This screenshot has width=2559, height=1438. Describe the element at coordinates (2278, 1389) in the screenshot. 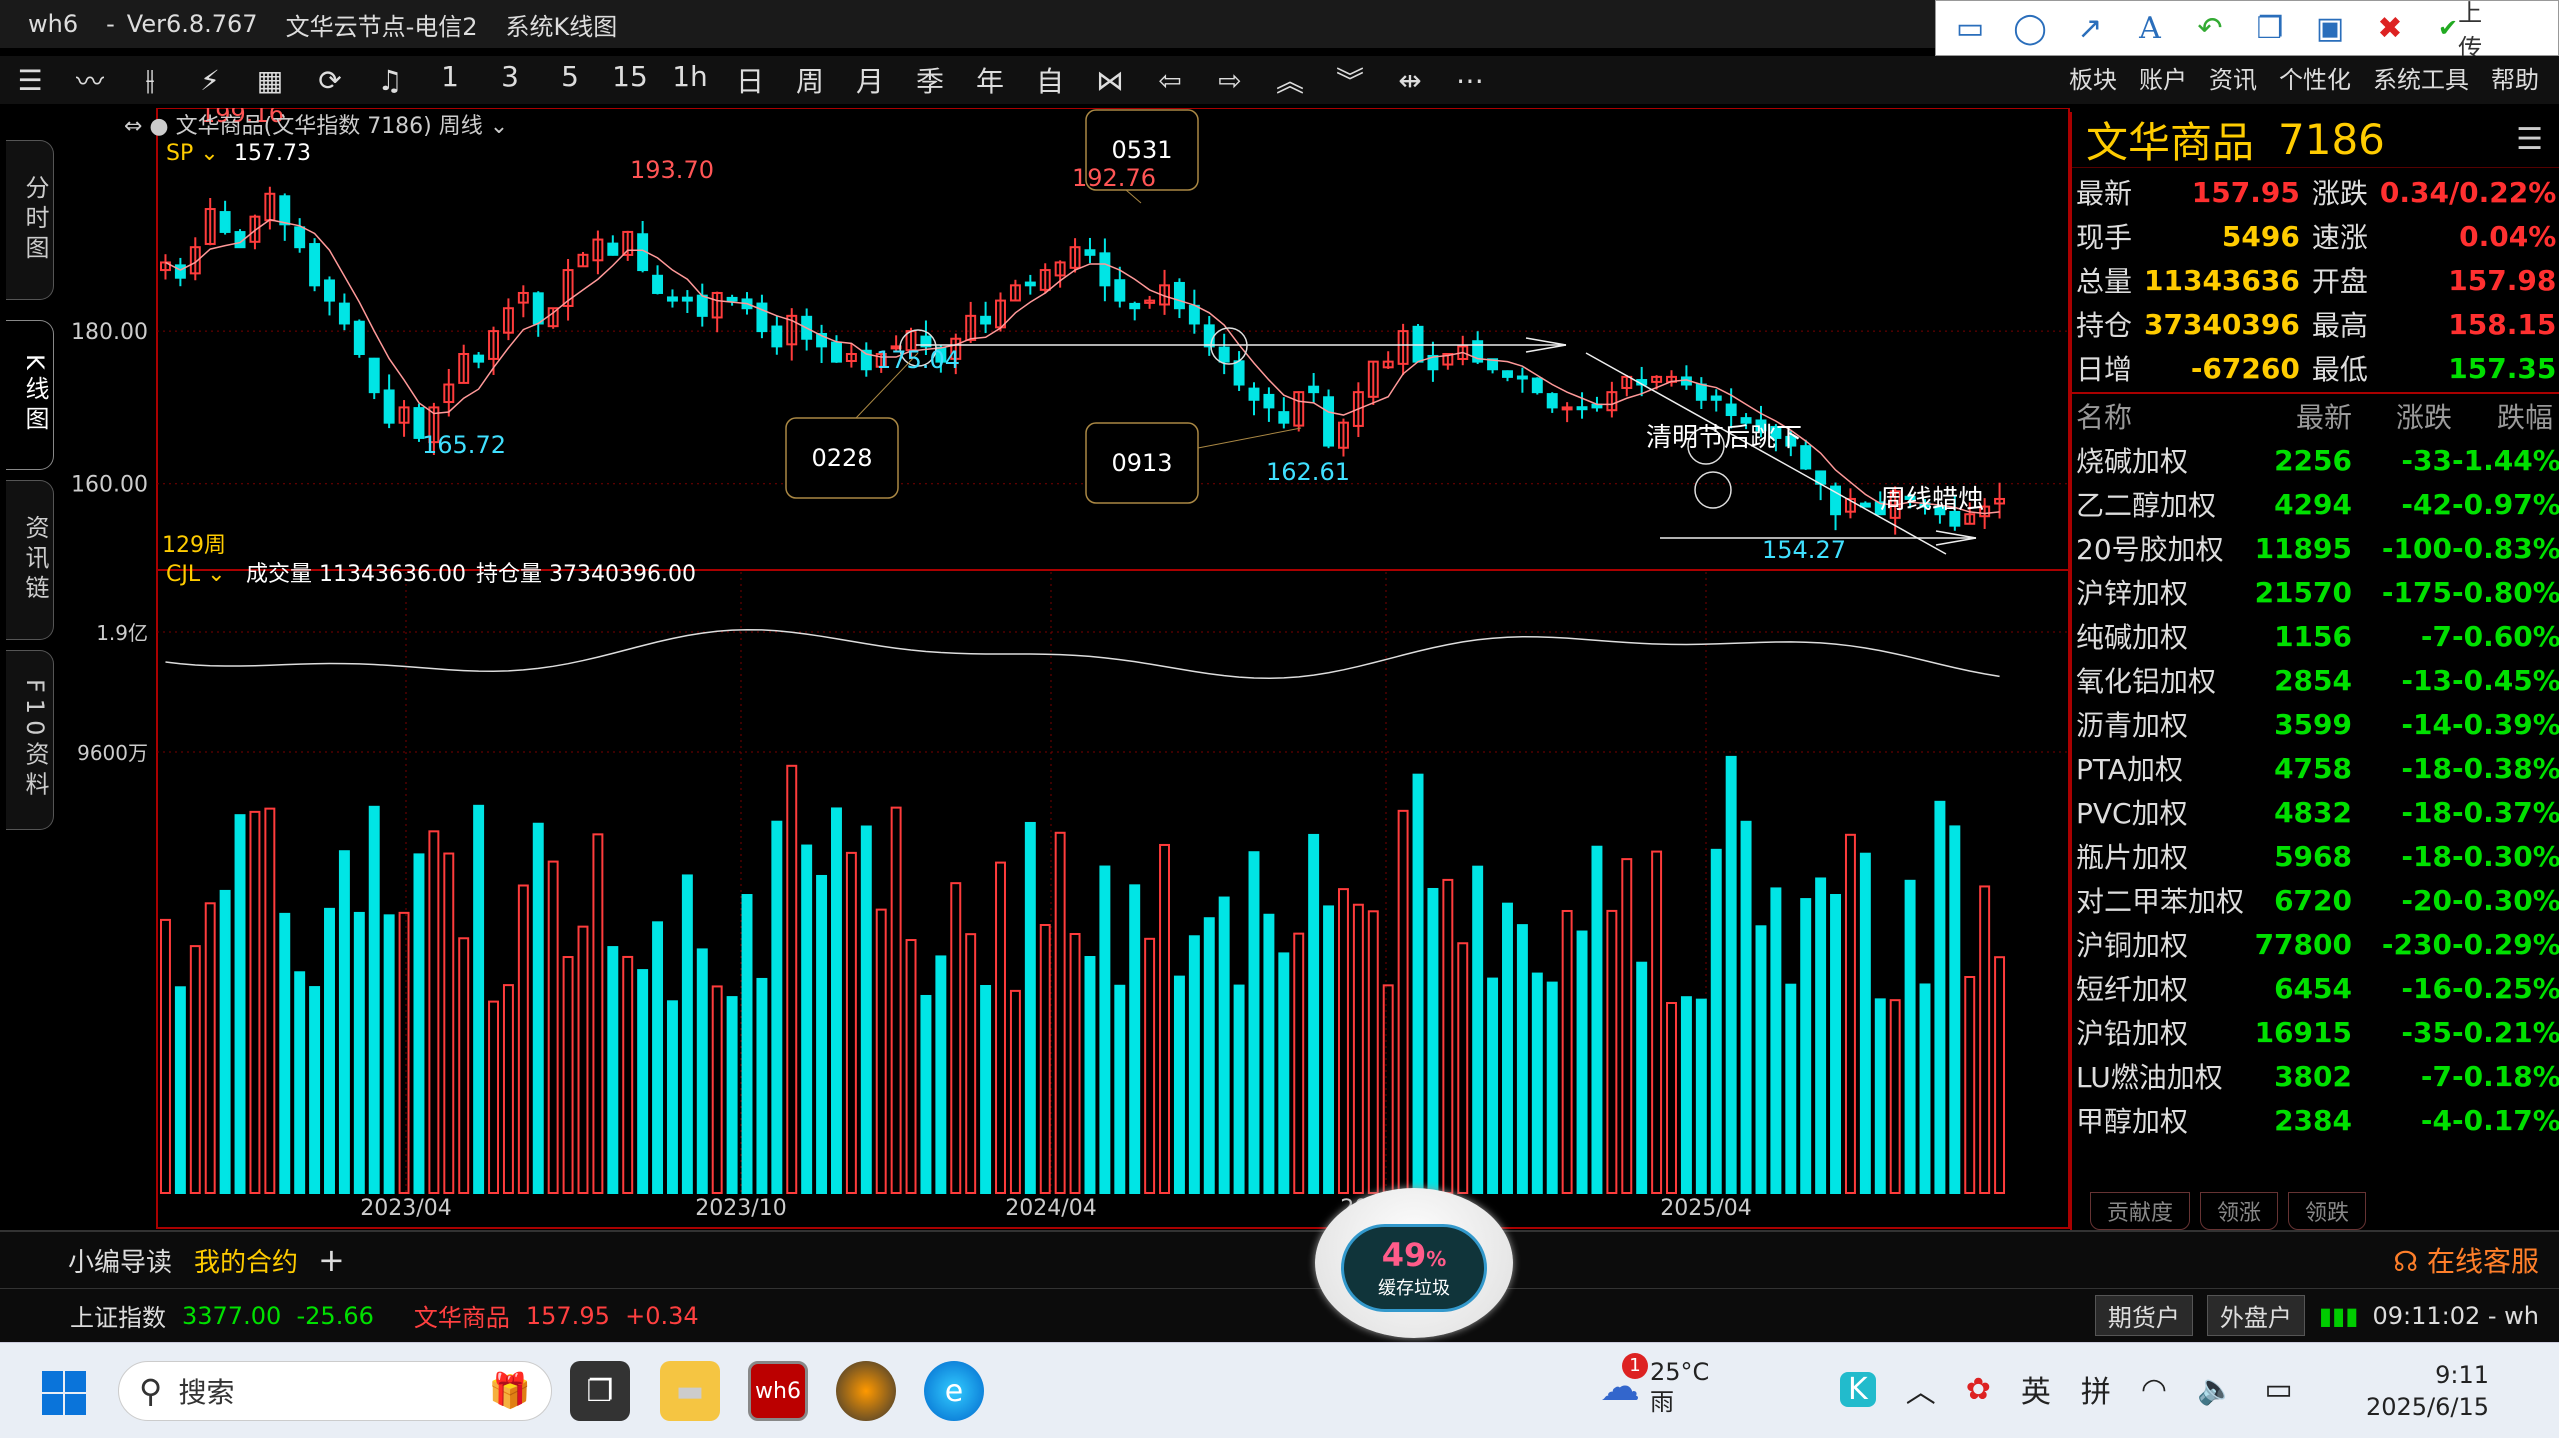

I see `battery-icon: ▭` at that location.